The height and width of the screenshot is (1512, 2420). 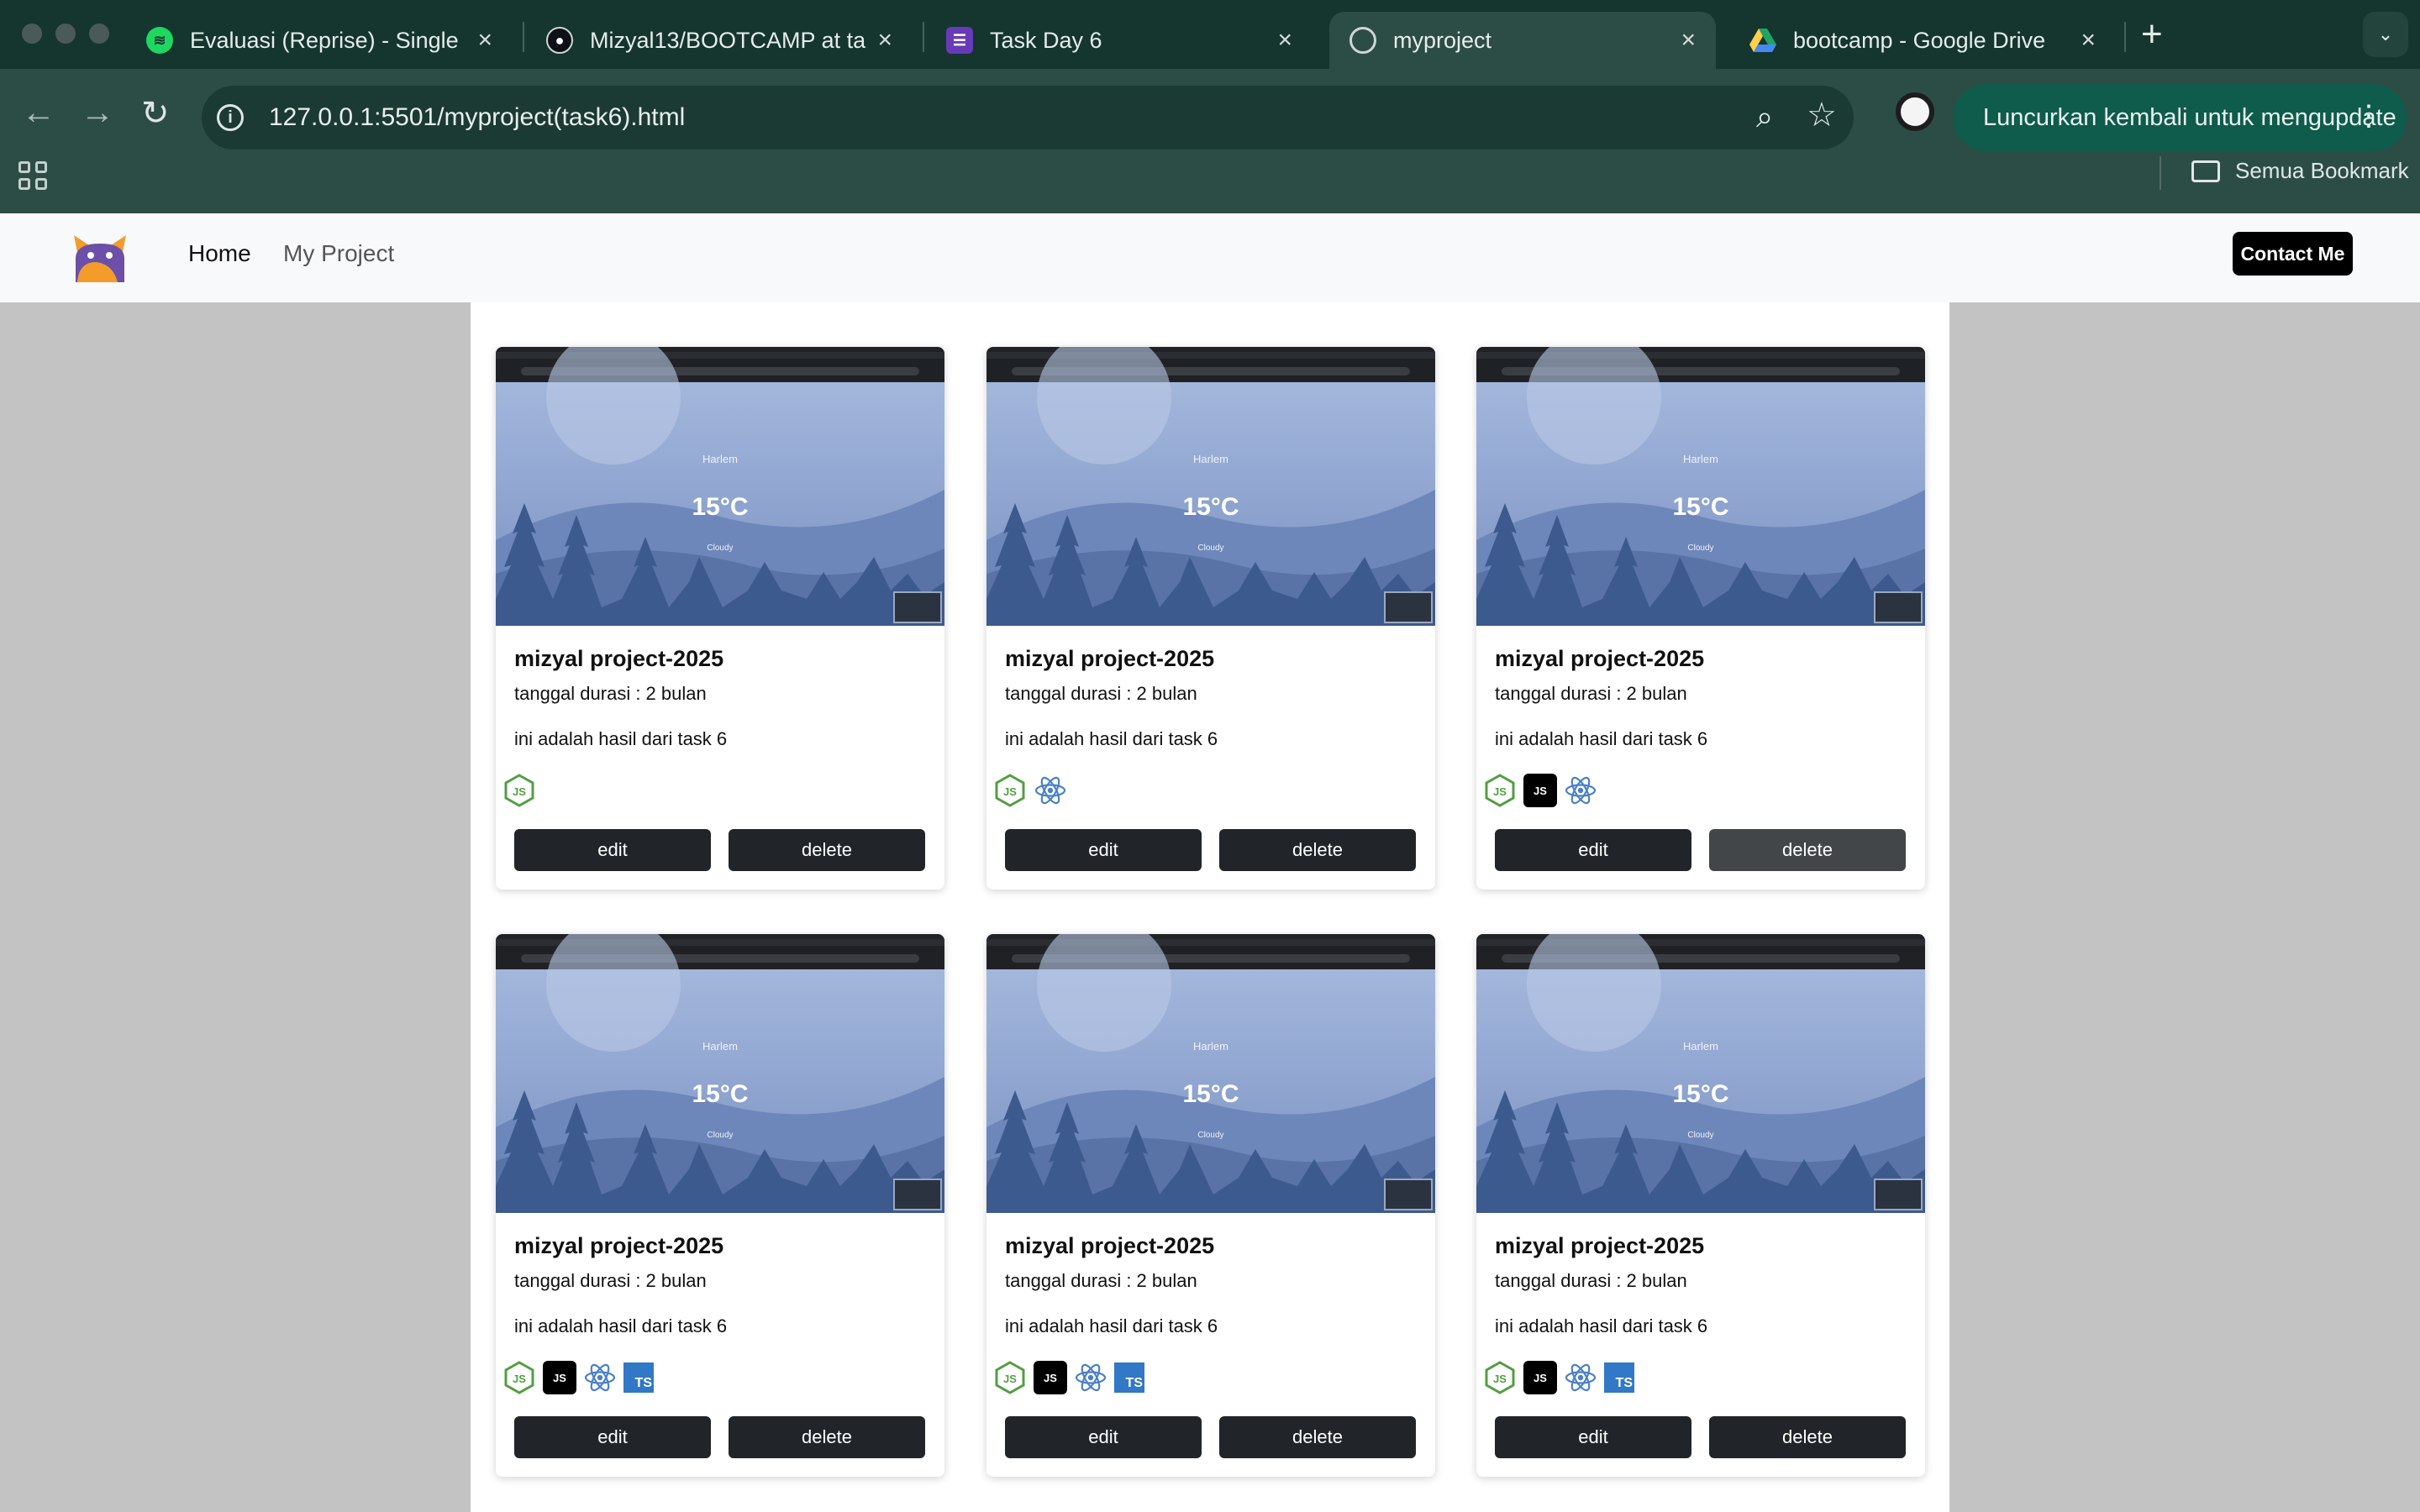 I want to click on tech-icons: JS JS, so click(x=1540, y=790).